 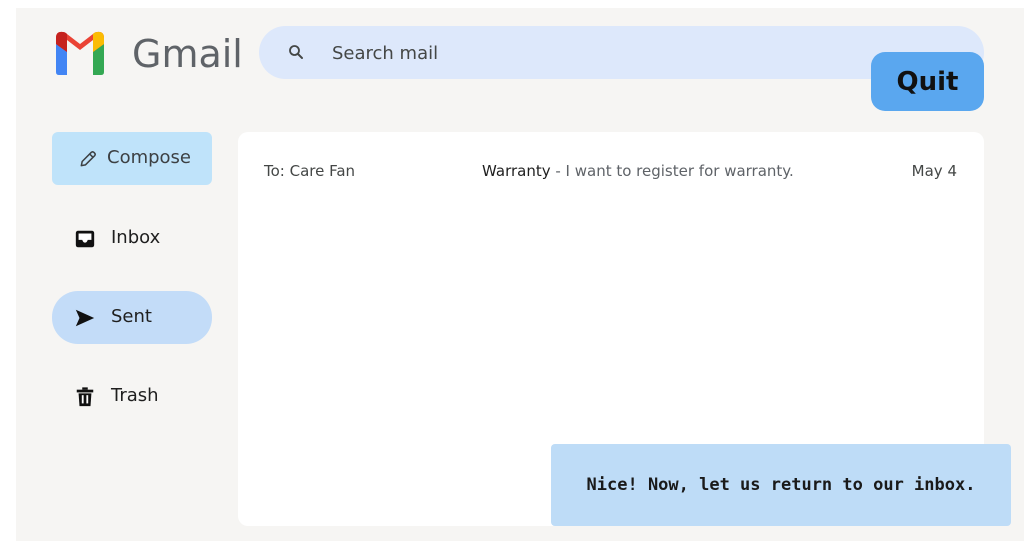 What do you see at coordinates (85, 239) in the screenshot?
I see `inbox-icon` at bounding box center [85, 239].